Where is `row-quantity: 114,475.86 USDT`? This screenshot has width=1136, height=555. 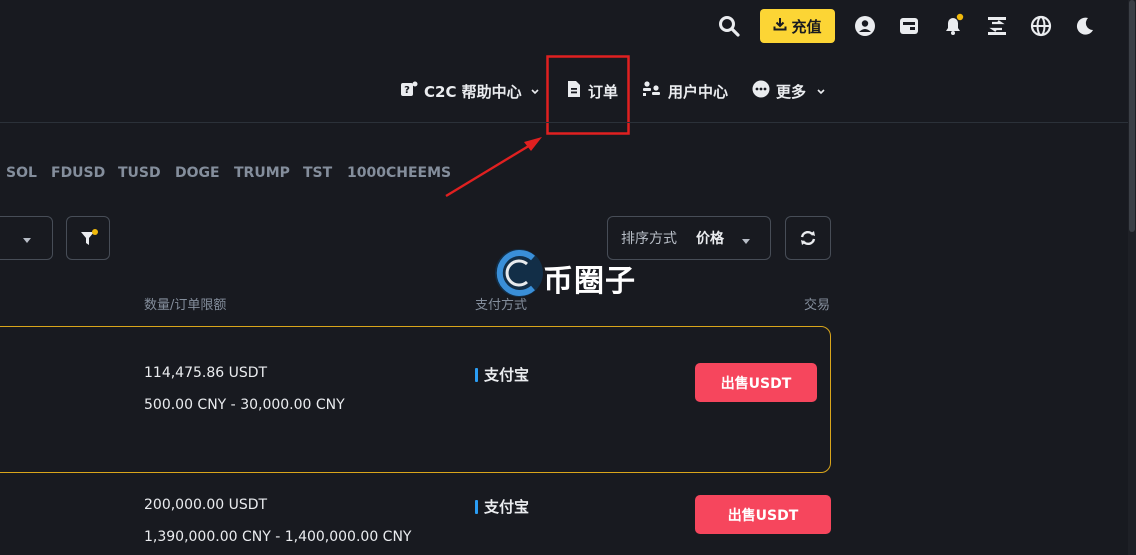 row-quantity: 114,475.86 USDT is located at coordinates (206, 373).